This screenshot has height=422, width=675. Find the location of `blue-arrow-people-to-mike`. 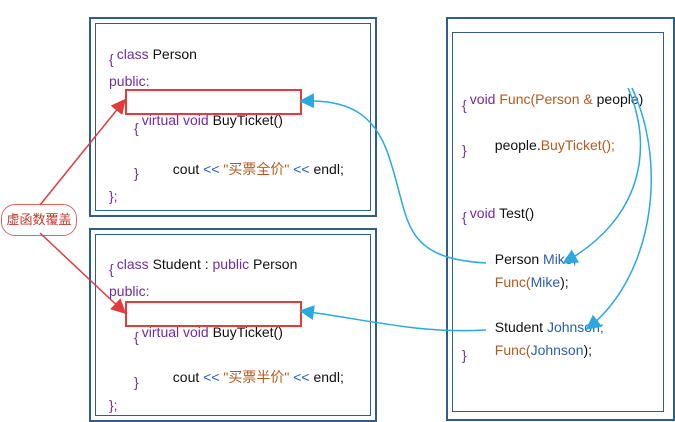

blue-arrow-people-to-mike is located at coordinates (602, 175).